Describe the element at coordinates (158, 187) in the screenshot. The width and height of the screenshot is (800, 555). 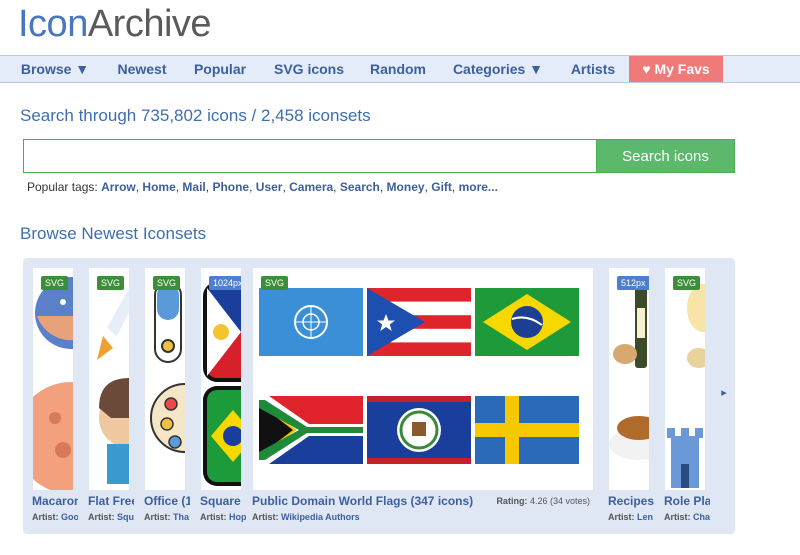
I see `tag-link: Home` at that location.